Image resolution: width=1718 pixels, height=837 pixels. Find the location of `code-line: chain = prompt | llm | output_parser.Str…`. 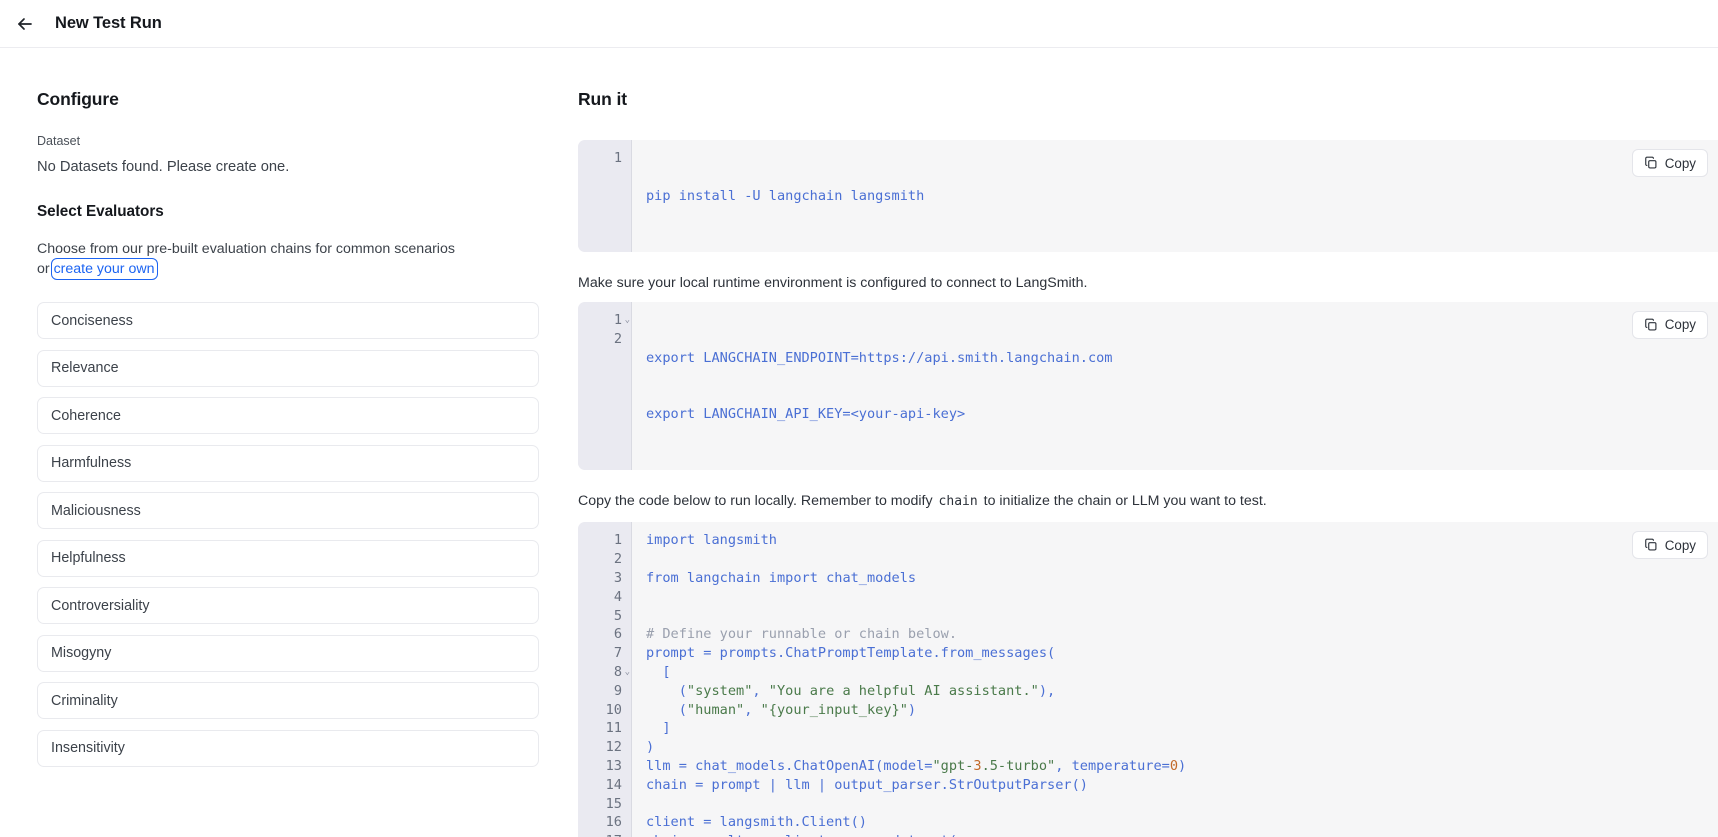

code-line: chain = prompt | llm | output_parser.Str… is located at coordinates (867, 784).